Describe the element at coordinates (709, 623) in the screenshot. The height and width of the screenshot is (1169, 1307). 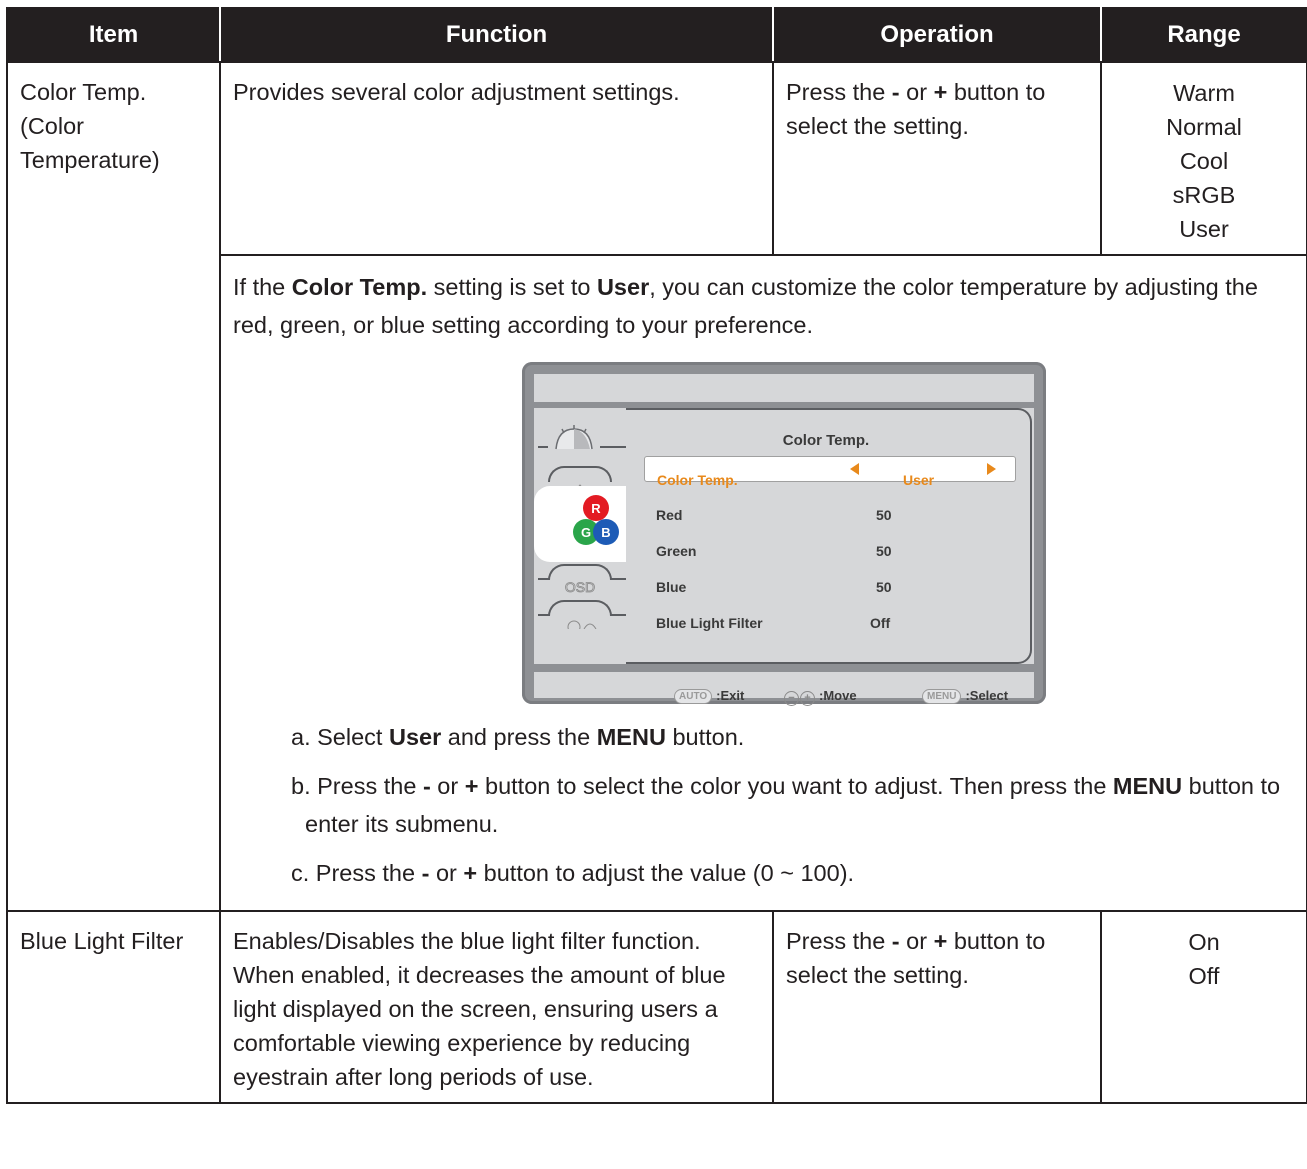
I see `osd-row-label: Blue Light Filter` at that location.